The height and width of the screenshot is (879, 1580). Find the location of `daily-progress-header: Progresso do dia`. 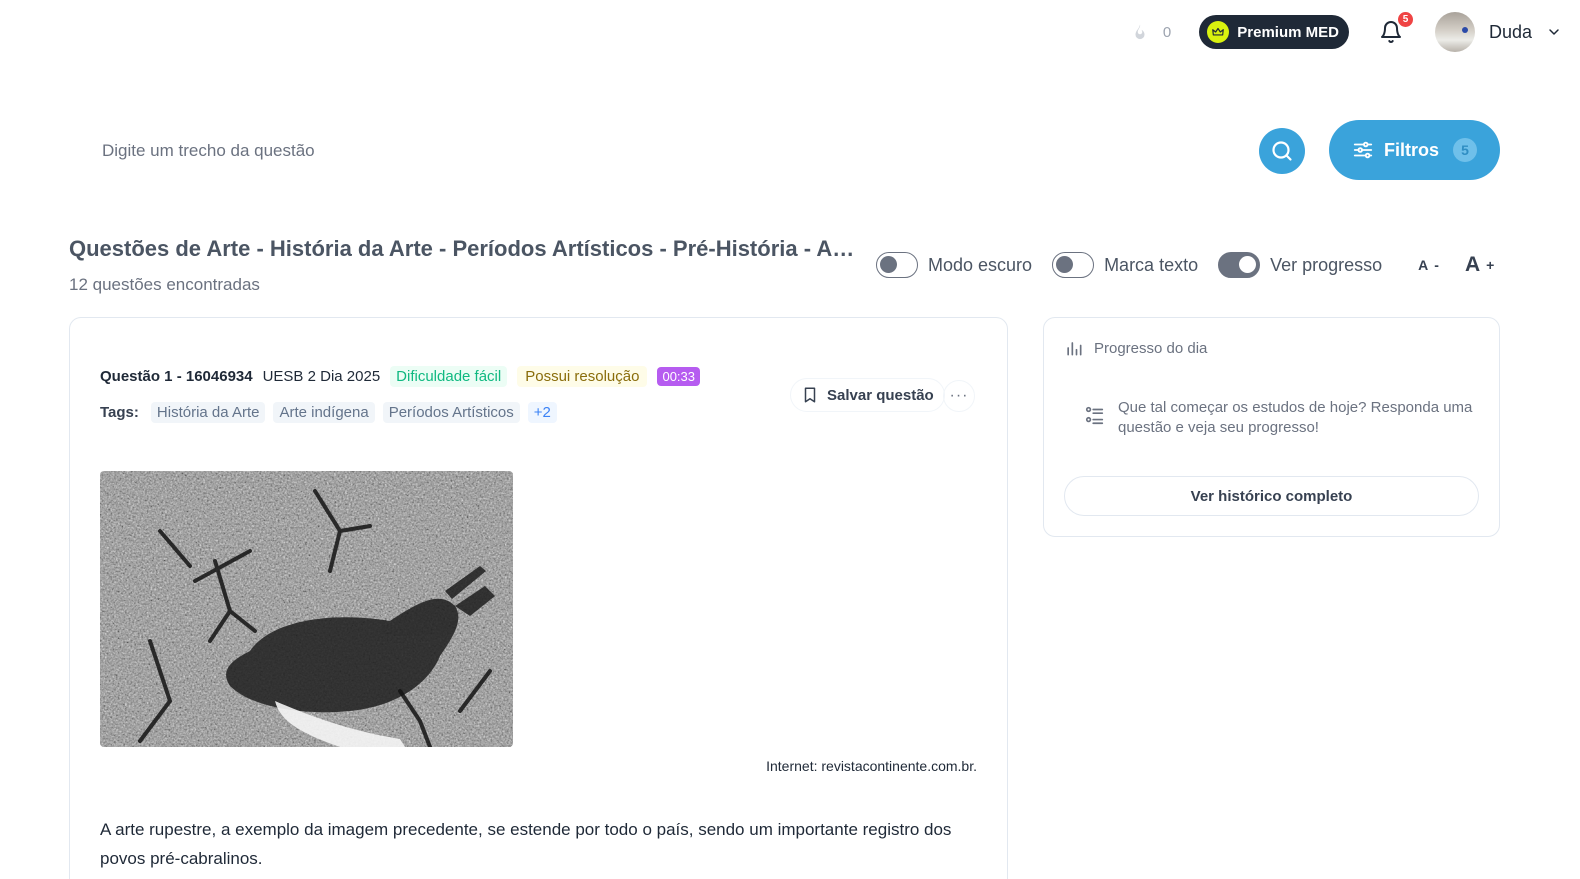

daily-progress-header: Progresso do dia is located at coordinates (1135, 348).